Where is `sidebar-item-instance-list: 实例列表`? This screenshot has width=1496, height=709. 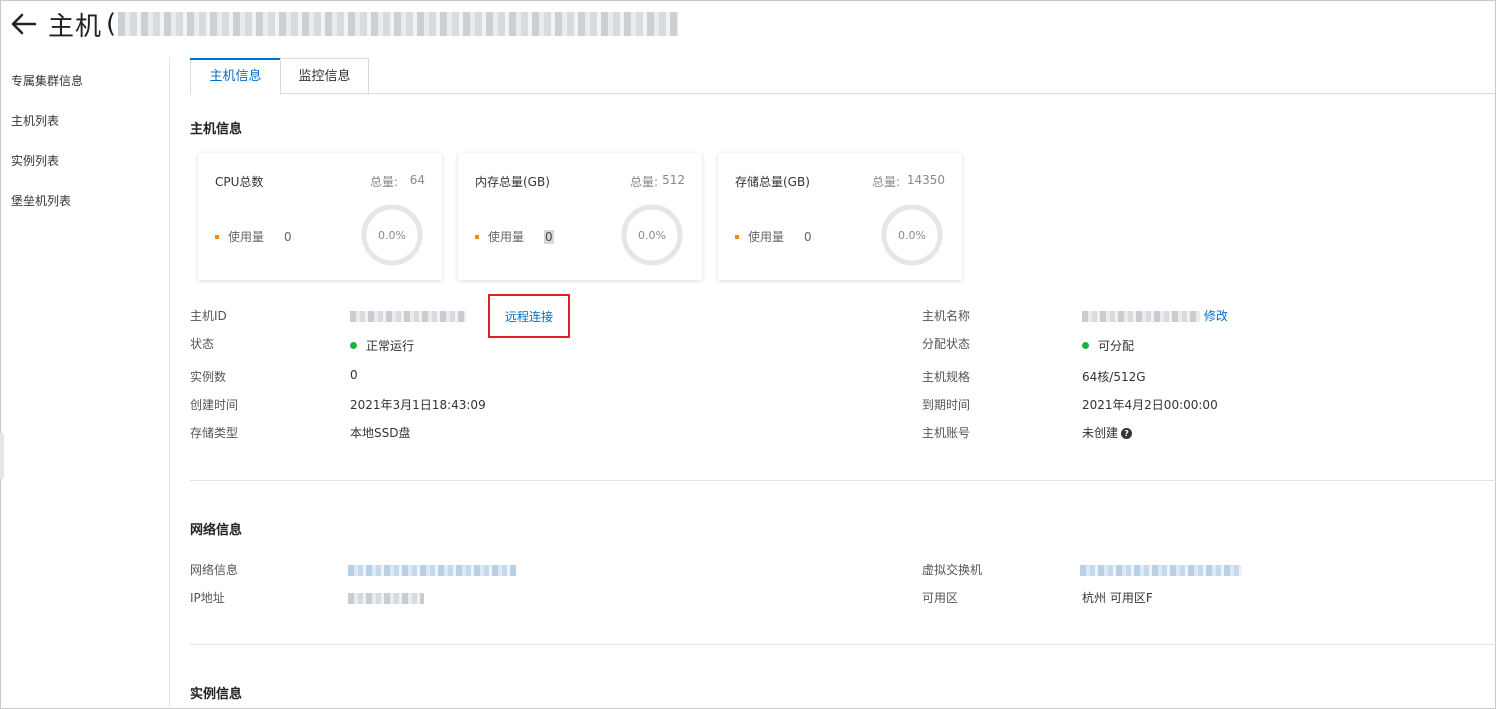 sidebar-item-instance-list: 实例列表 is located at coordinates (84, 158).